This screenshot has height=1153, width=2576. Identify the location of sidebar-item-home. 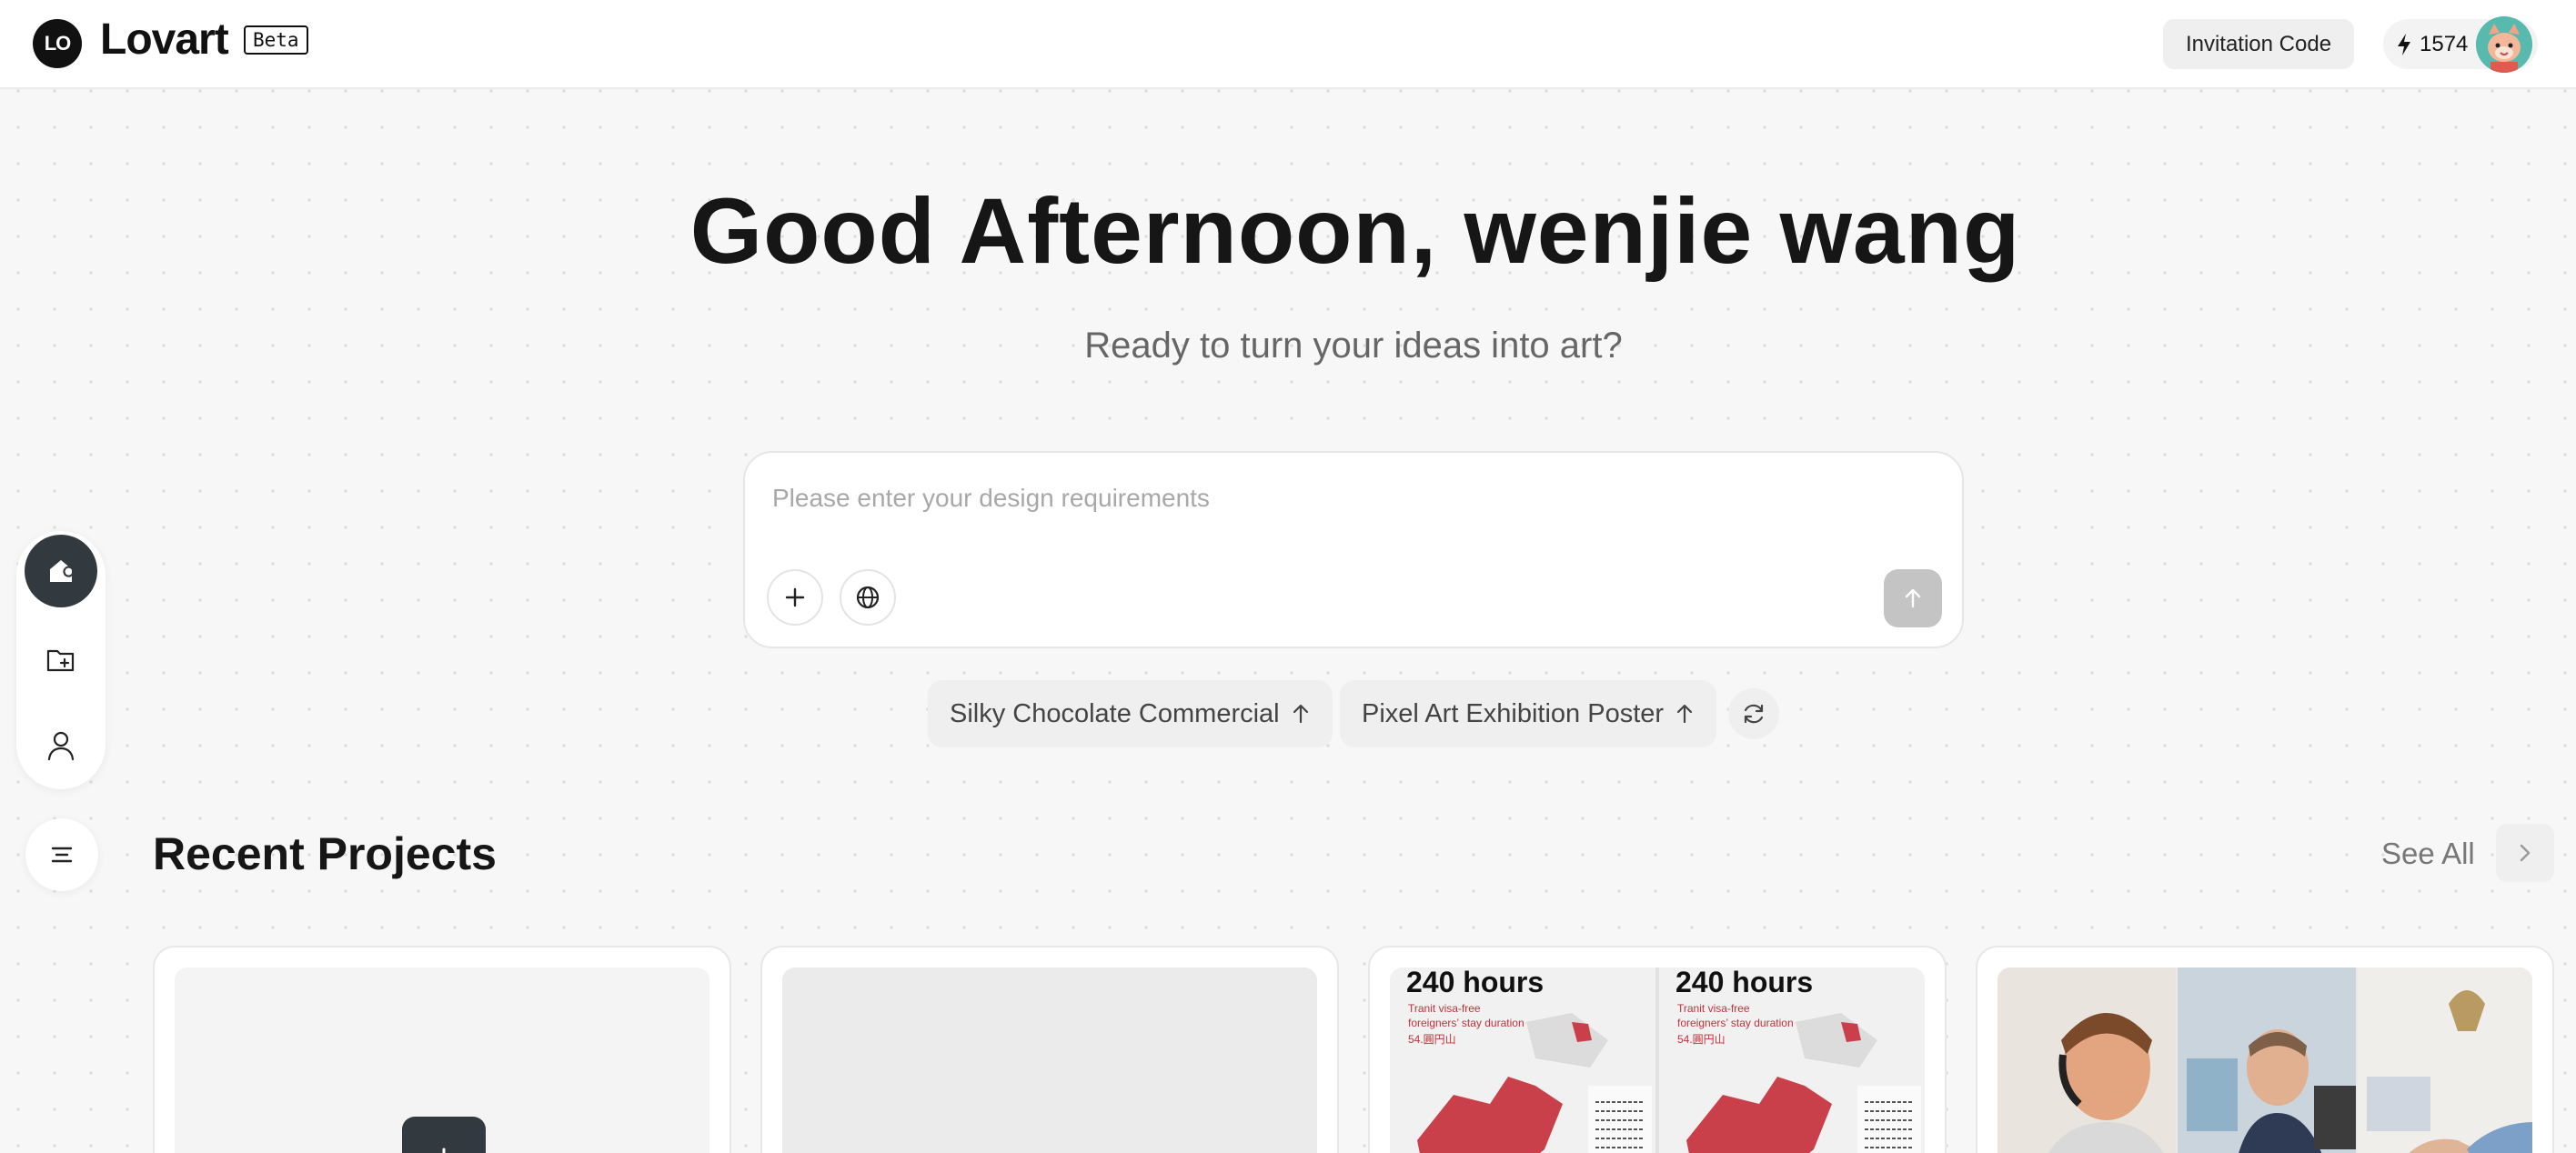
(61, 571).